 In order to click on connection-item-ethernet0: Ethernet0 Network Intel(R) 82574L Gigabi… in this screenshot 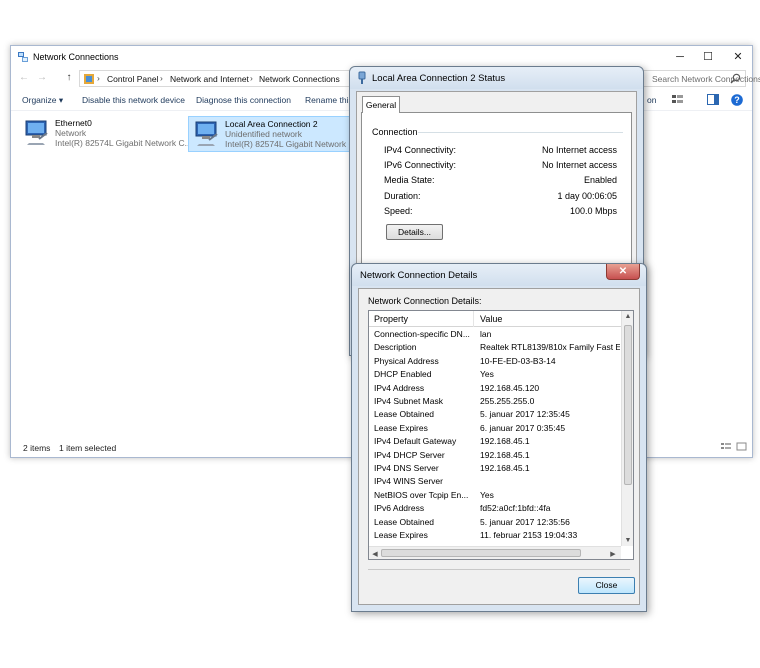, I will do `click(105, 134)`.